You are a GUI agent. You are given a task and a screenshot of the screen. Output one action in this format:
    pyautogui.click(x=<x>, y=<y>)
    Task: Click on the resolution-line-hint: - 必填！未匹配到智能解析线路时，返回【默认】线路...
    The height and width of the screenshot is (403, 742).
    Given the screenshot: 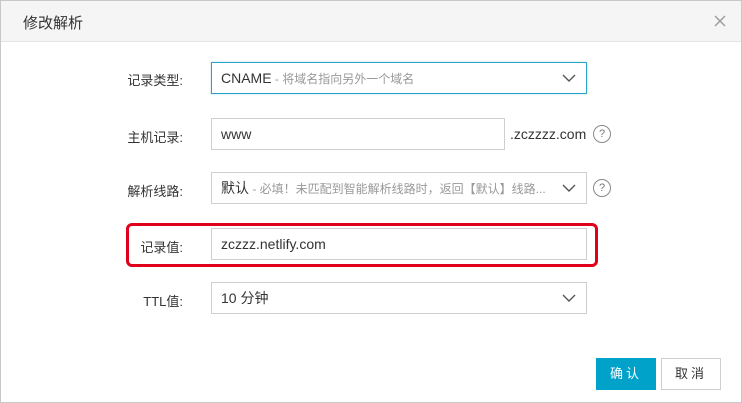 What is the action you would take?
    pyautogui.click(x=397, y=189)
    